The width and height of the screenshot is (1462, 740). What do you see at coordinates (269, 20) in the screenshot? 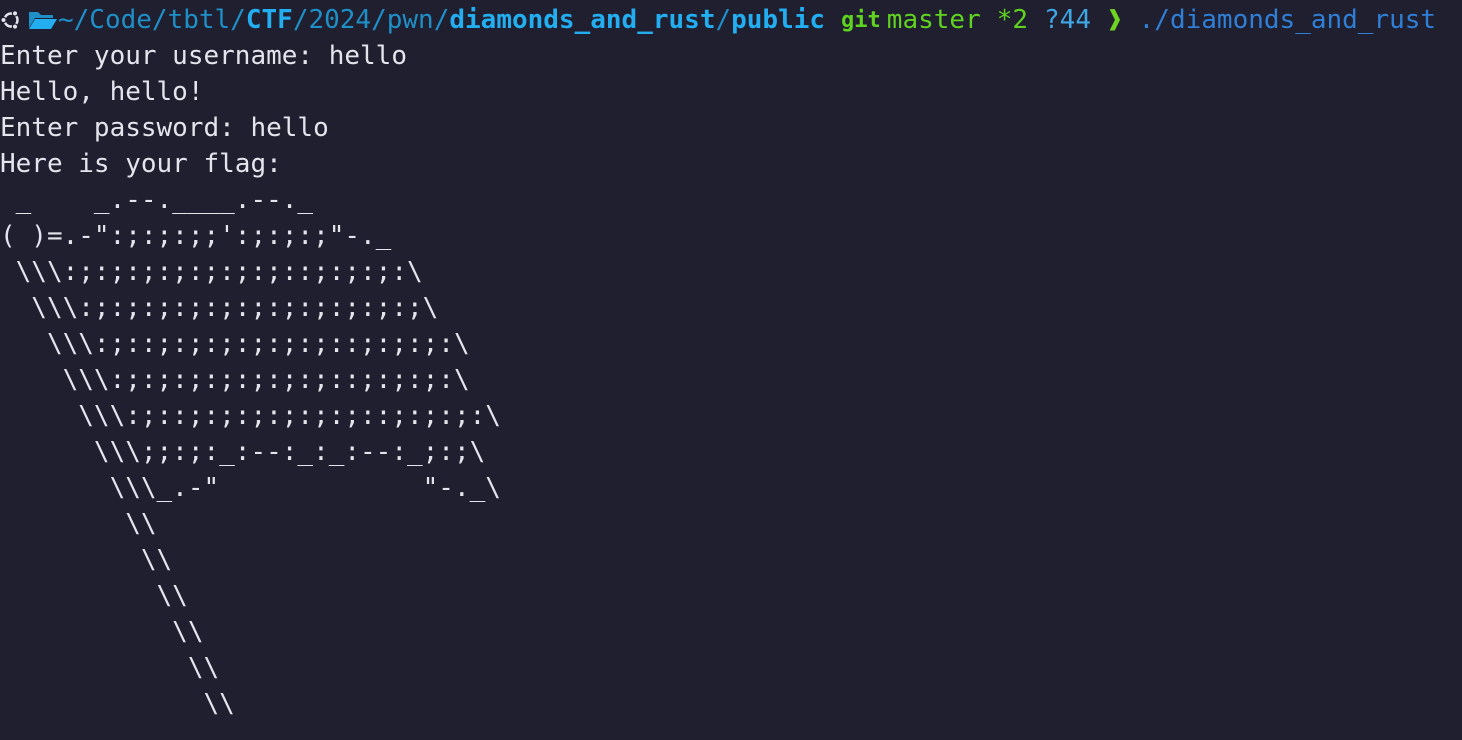
I see `path-segment-ctf: CTF` at bounding box center [269, 20].